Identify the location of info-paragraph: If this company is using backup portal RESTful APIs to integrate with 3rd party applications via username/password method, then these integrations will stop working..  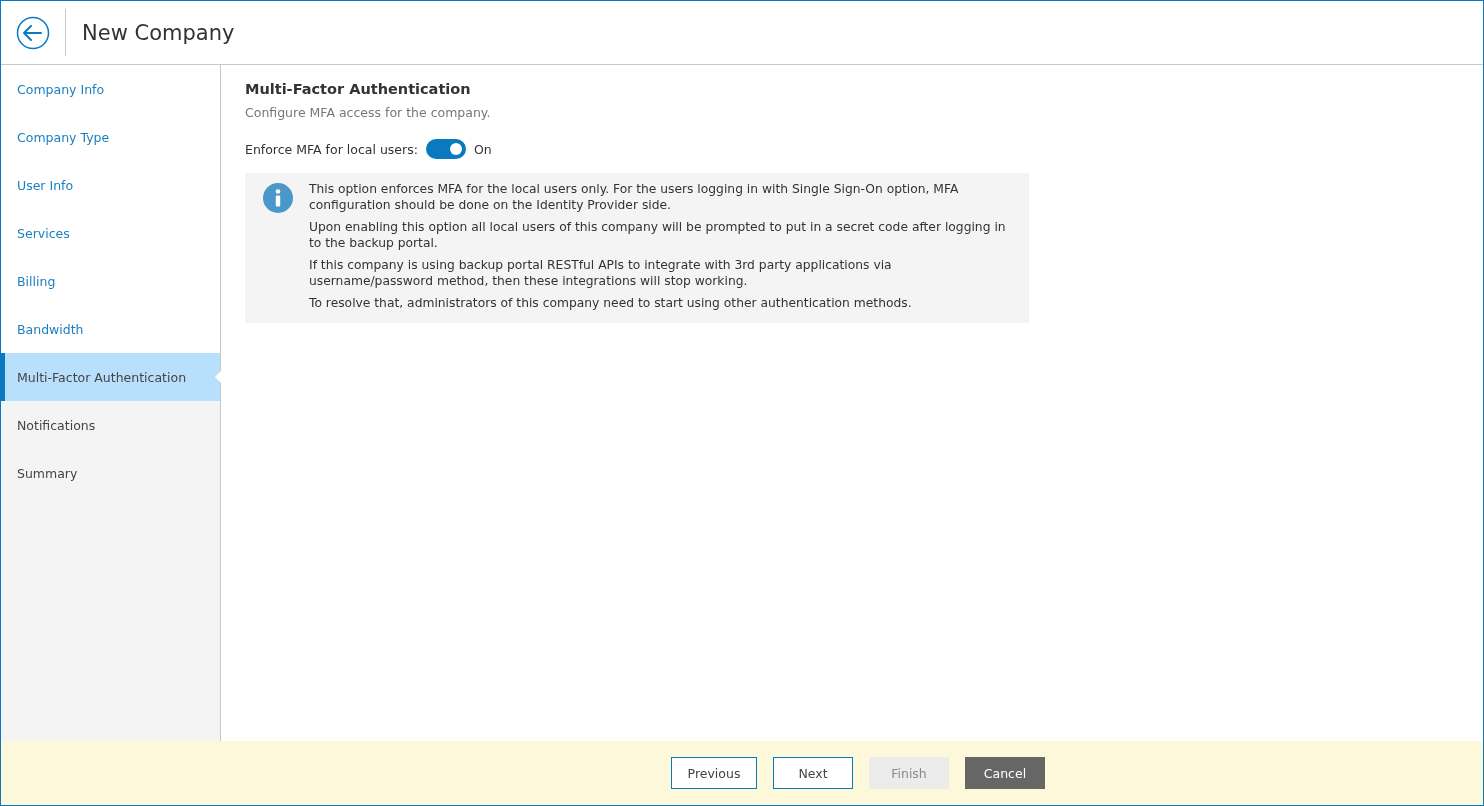
(601, 273).